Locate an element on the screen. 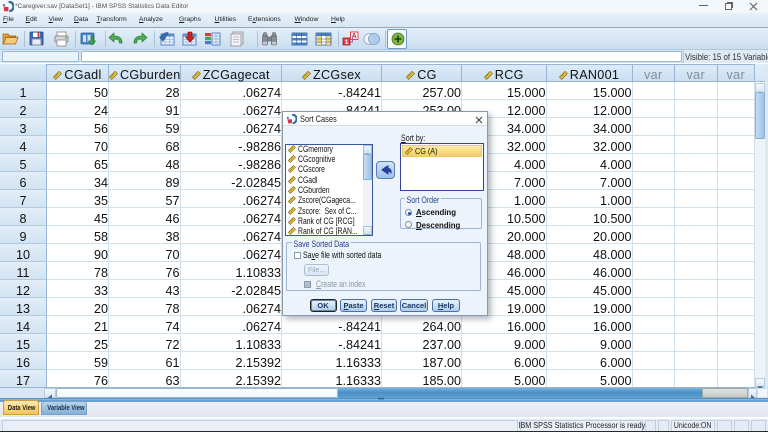 The image size is (768, 432). svg-text: 1 is located at coordinates (347, 42).